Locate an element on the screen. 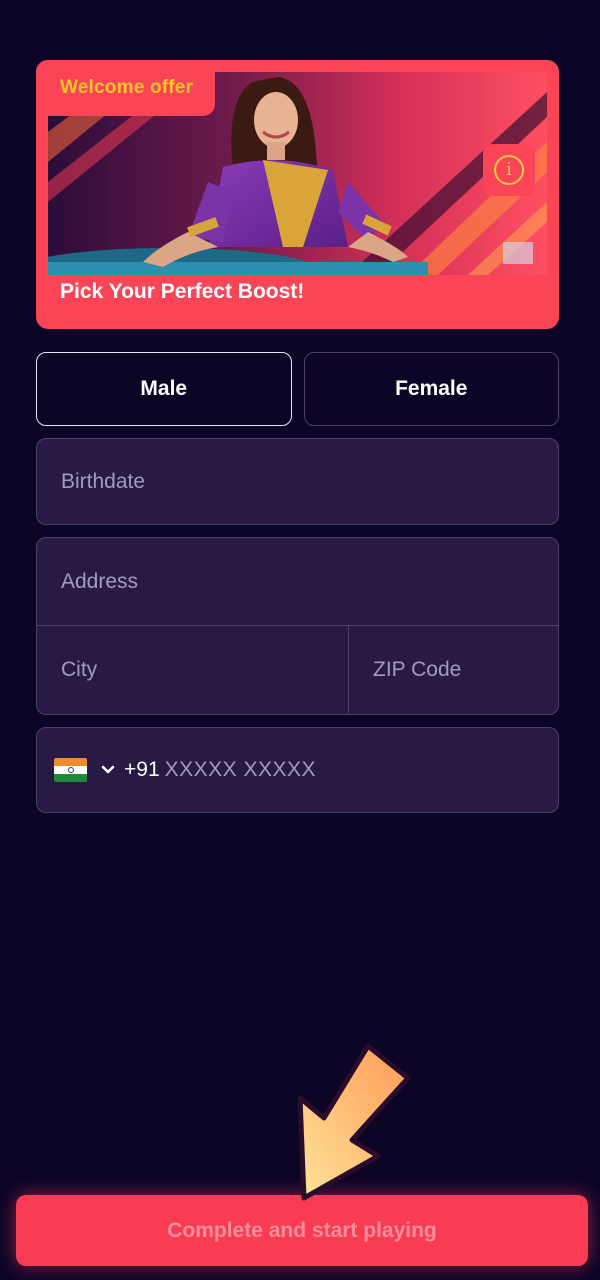  birthdate-field: Birthdate is located at coordinates (297, 481).